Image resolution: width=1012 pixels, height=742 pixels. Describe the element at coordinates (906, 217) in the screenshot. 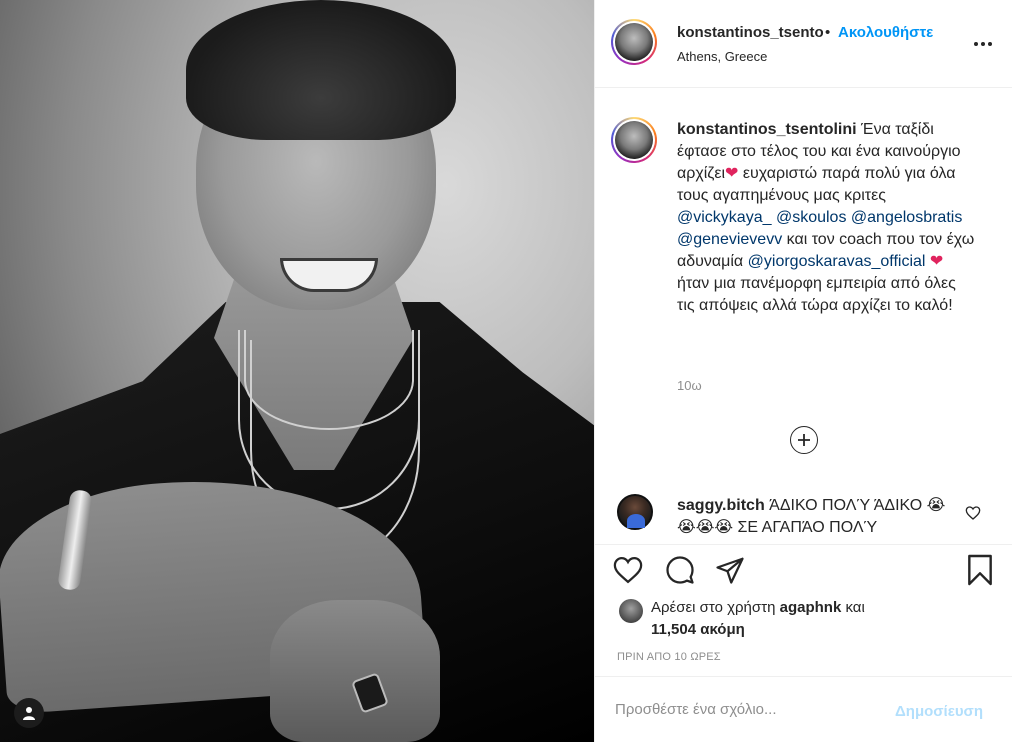

I see `mention-link: @angelosbratis` at that location.